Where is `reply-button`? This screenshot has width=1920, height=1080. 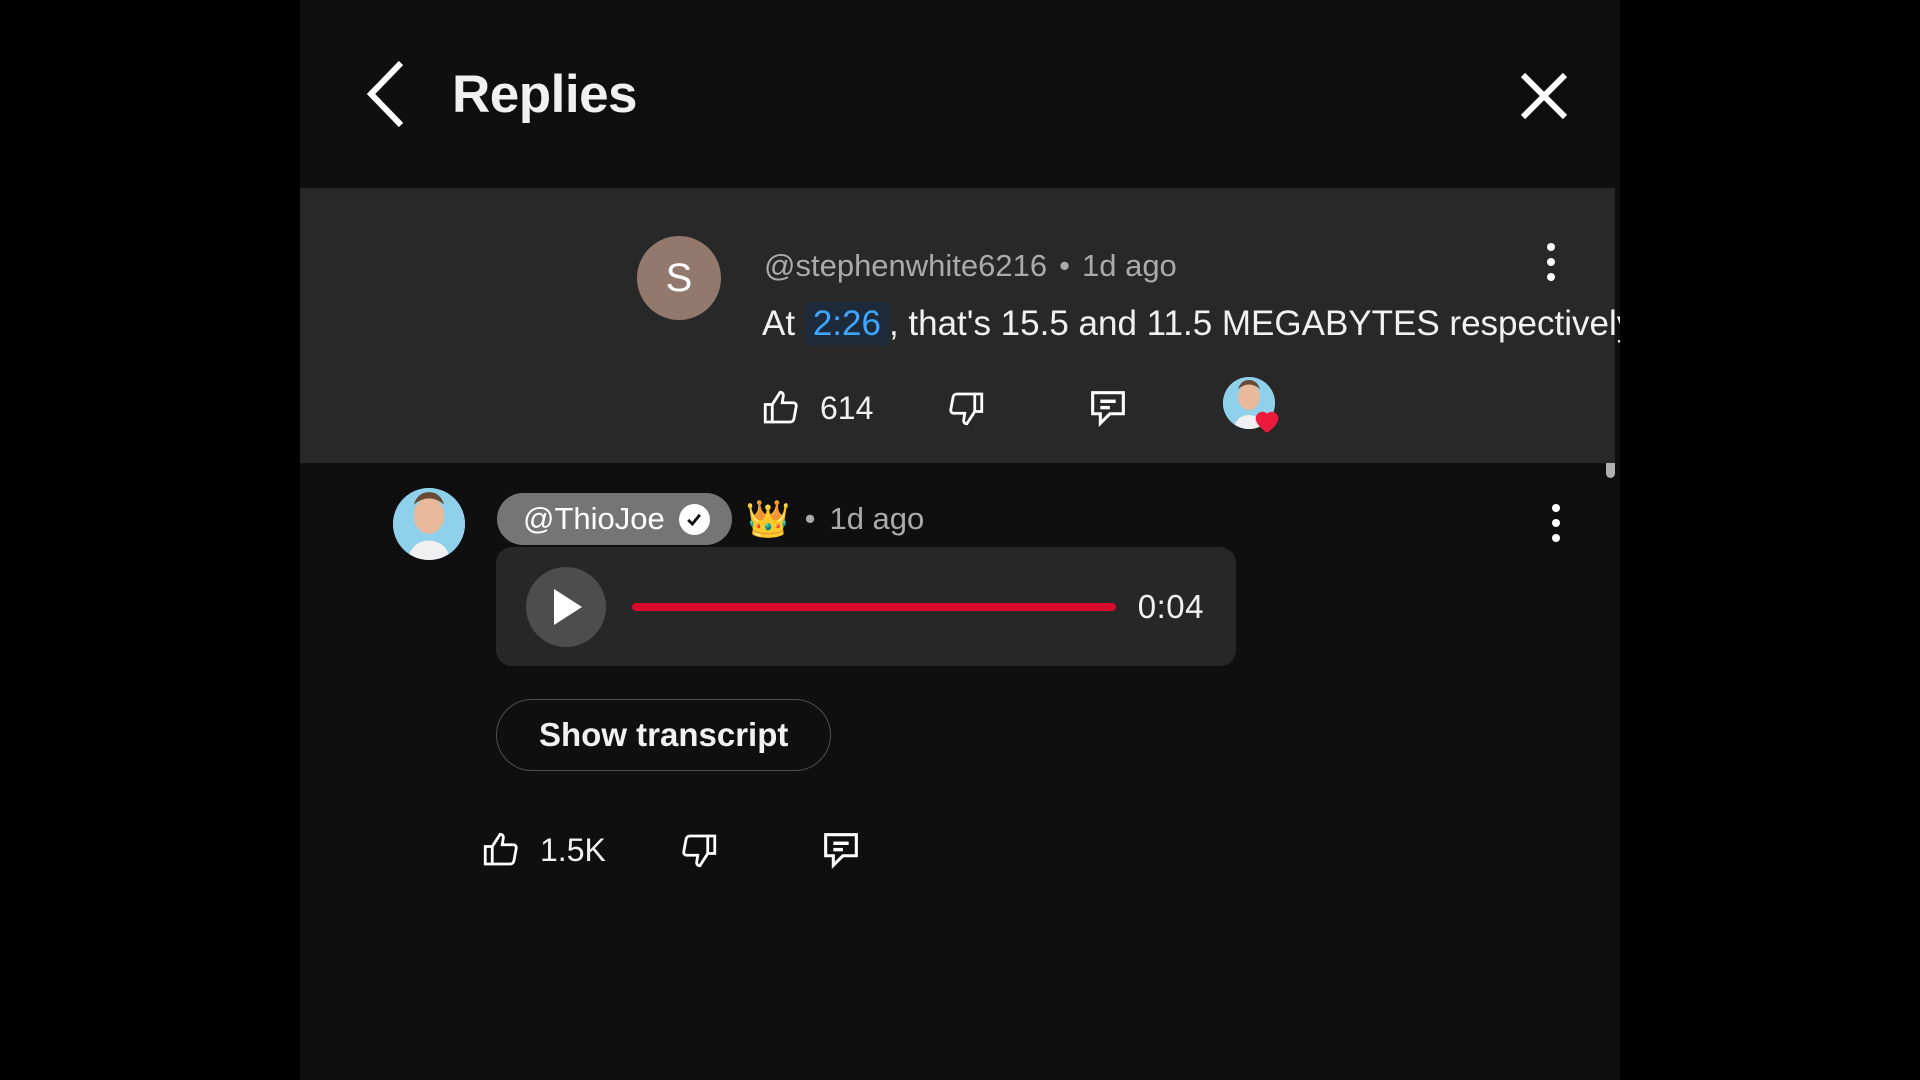 reply-button is located at coordinates (1108, 408).